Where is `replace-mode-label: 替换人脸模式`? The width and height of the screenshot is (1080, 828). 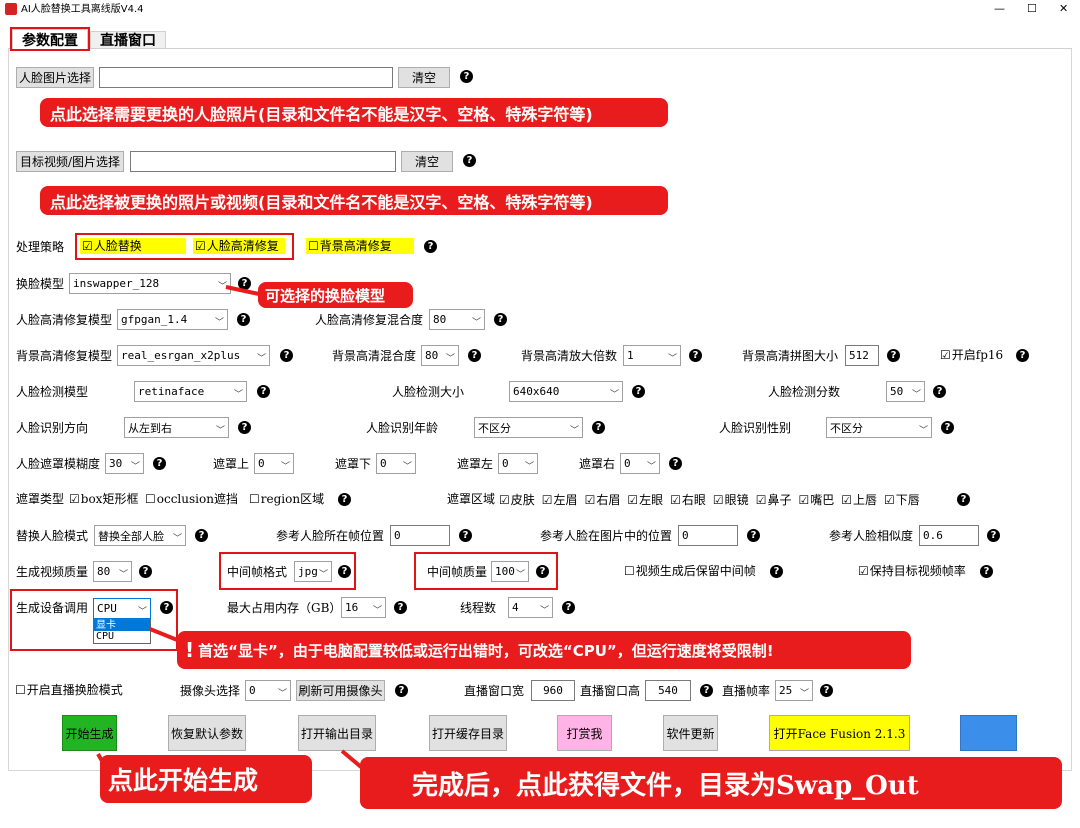 replace-mode-label: 替换人脸模式 is located at coordinates (52, 536).